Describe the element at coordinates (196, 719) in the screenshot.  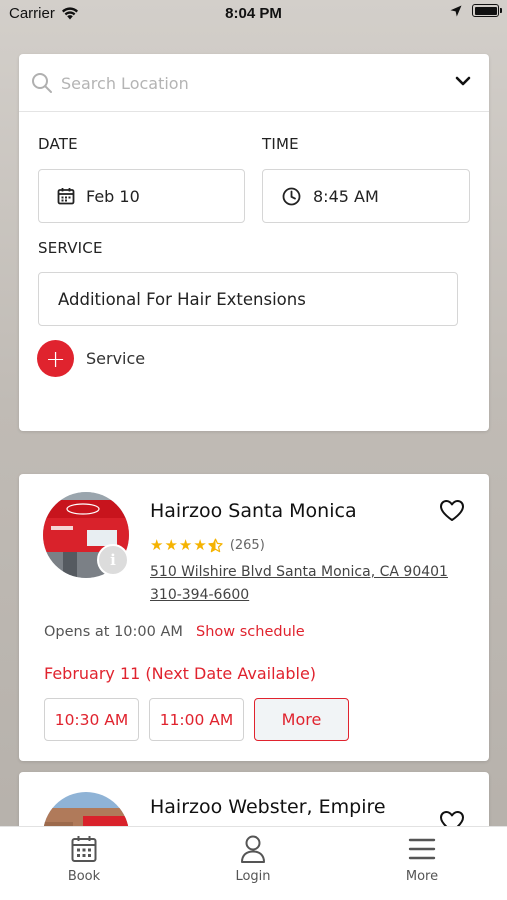
I see `time-slot-button: 11:00 AM` at that location.